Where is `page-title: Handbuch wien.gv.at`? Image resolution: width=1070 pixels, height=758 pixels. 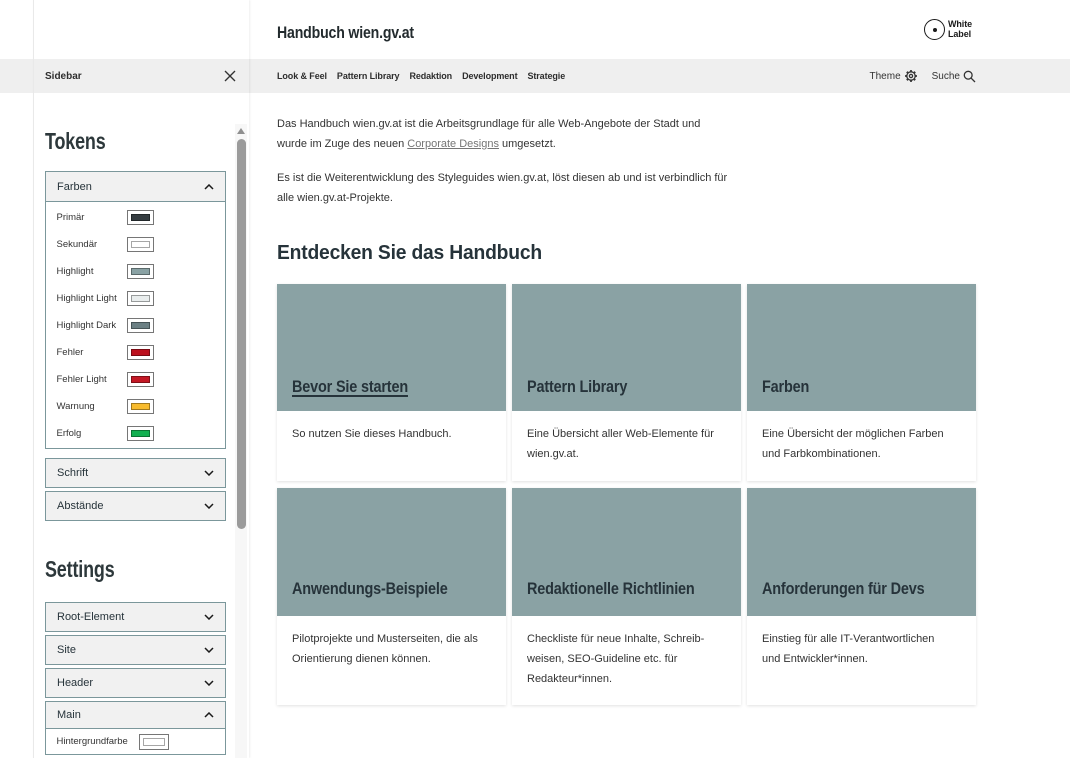 page-title: Handbuch wien.gv.at is located at coordinates (345, 32).